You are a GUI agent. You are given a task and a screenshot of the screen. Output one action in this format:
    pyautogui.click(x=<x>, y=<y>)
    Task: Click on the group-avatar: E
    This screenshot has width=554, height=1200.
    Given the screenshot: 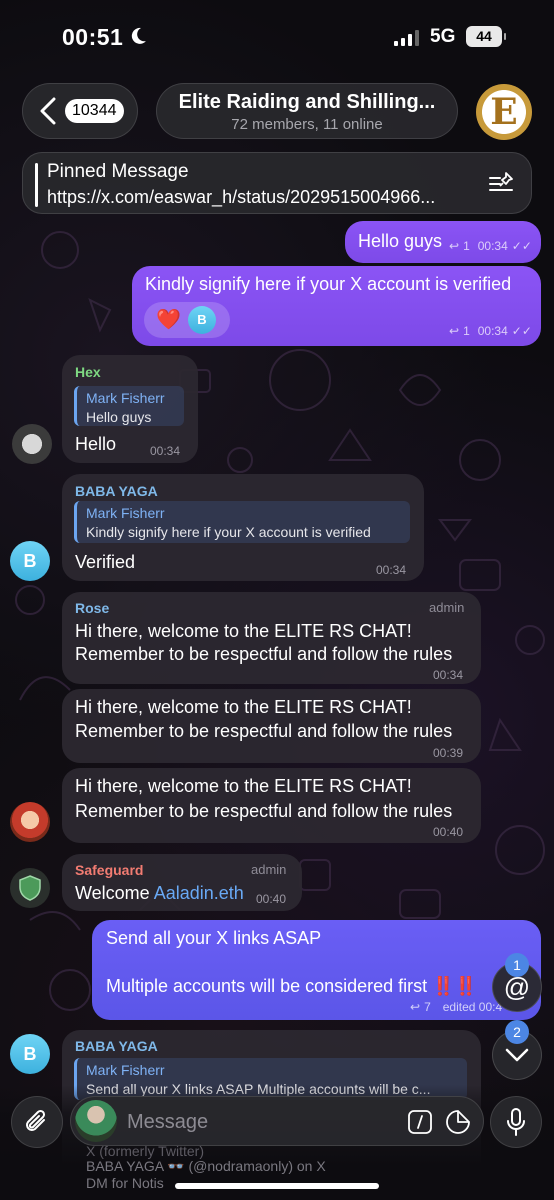 What is the action you would take?
    pyautogui.click(x=504, y=112)
    